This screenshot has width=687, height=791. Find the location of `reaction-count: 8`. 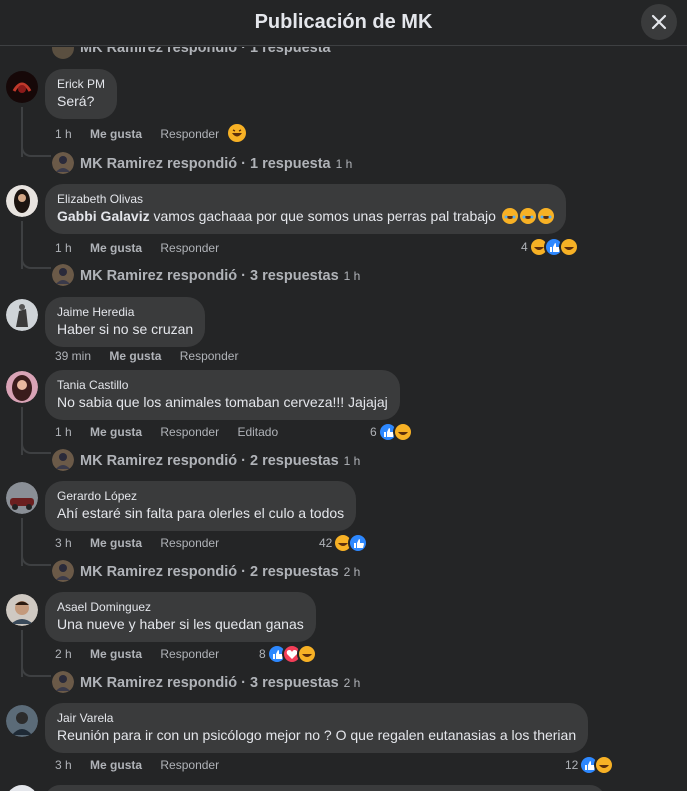

reaction-count: 8 is located at coordinates (262, 654).